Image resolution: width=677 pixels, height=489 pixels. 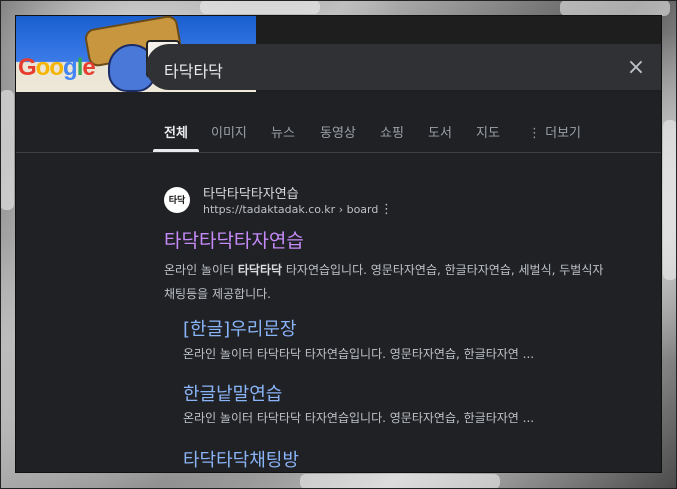 I want to click on result-url: https://tadaktadak.co.kr › board, so click(x=290, y=209).